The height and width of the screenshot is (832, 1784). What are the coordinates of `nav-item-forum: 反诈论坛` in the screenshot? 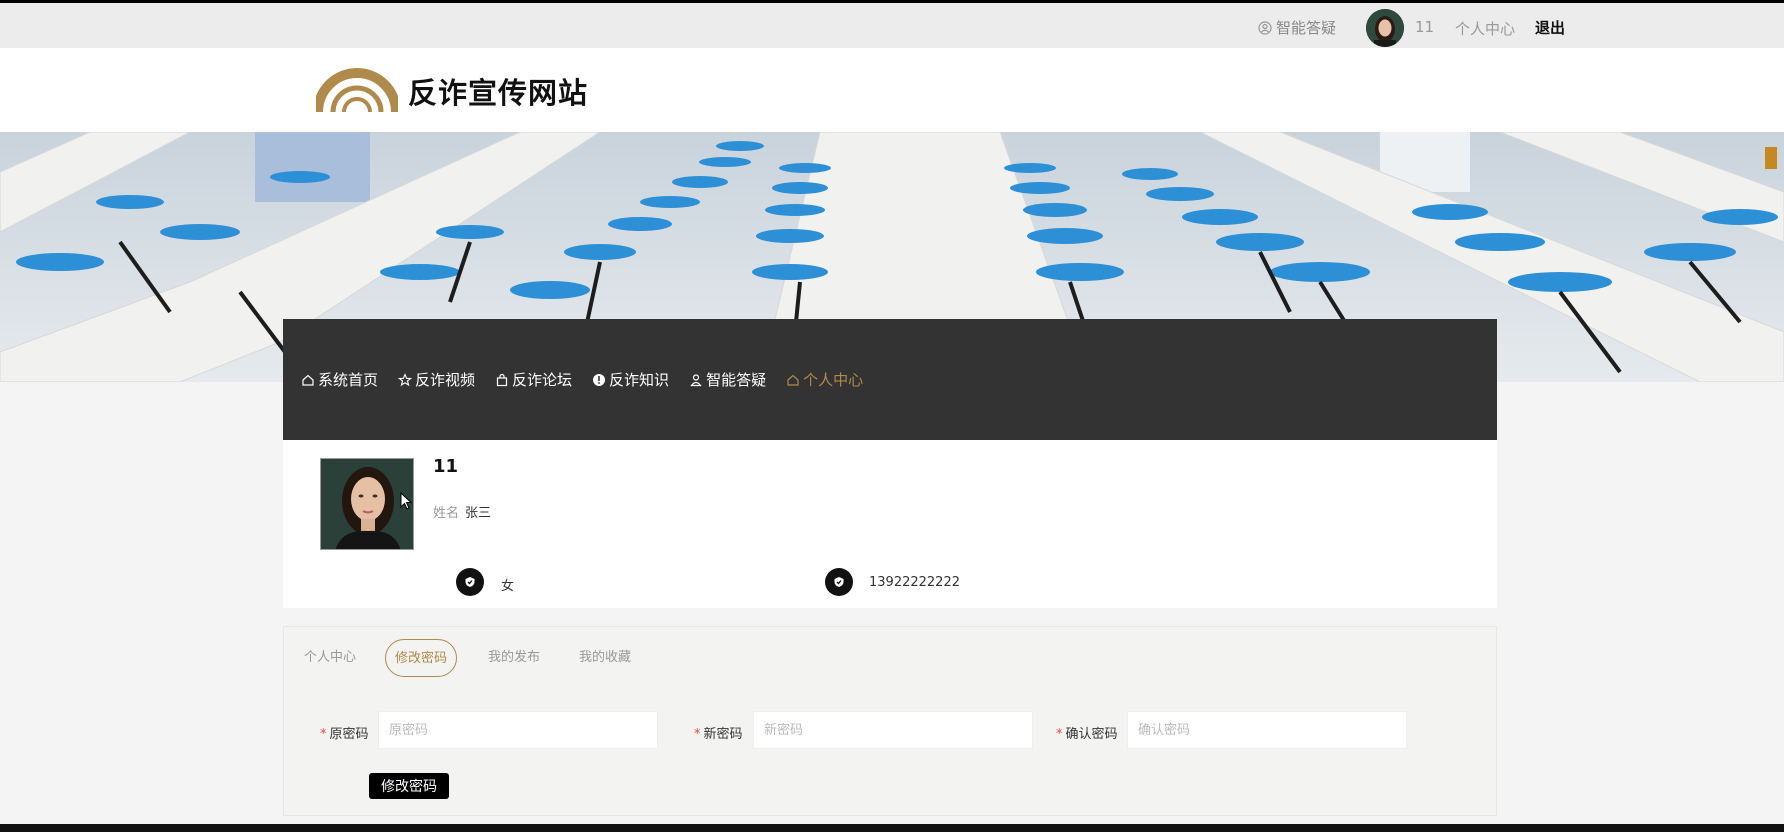 It's located at (533, 379).